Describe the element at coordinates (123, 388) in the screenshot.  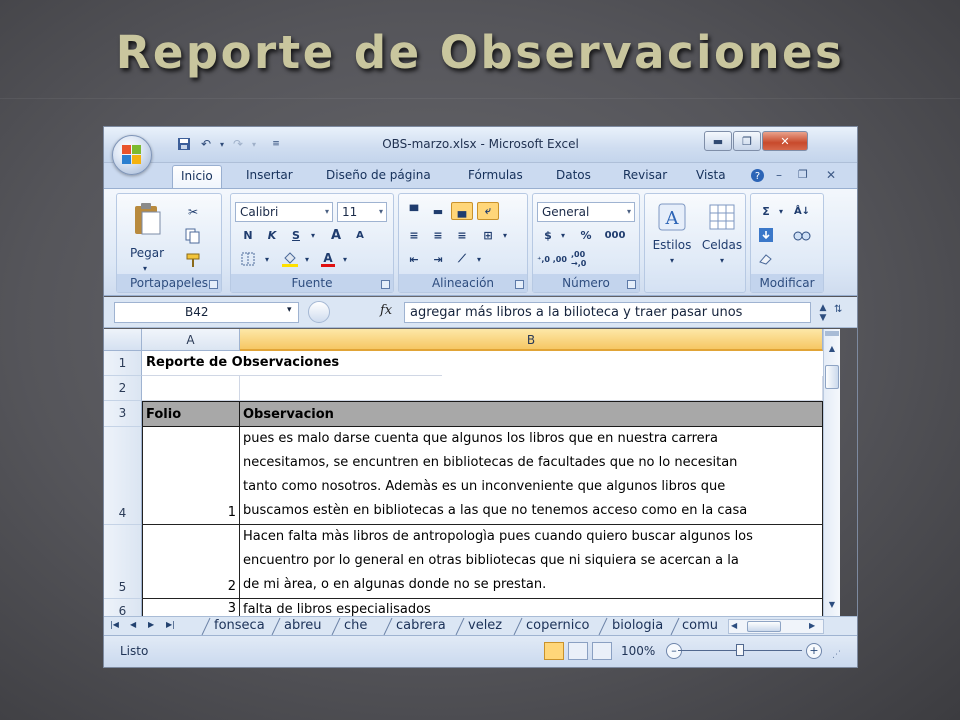
I see `row-header: 2` at that location.